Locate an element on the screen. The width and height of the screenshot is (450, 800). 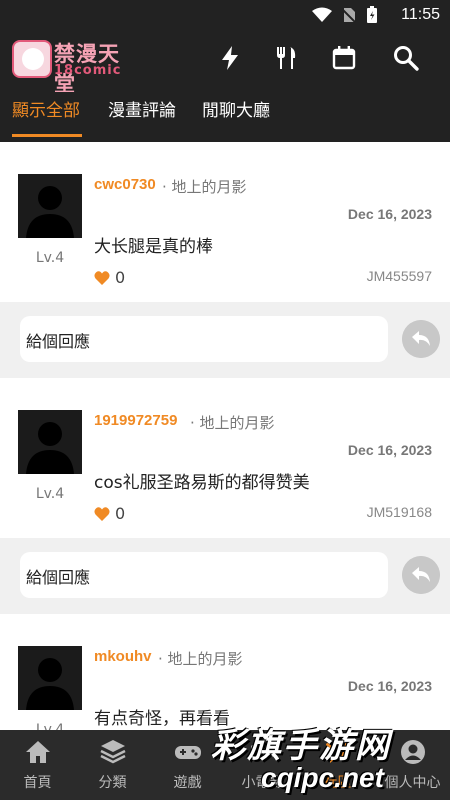
app-header: 禁漫天堂 18comic is located at coordinates (225, 64).